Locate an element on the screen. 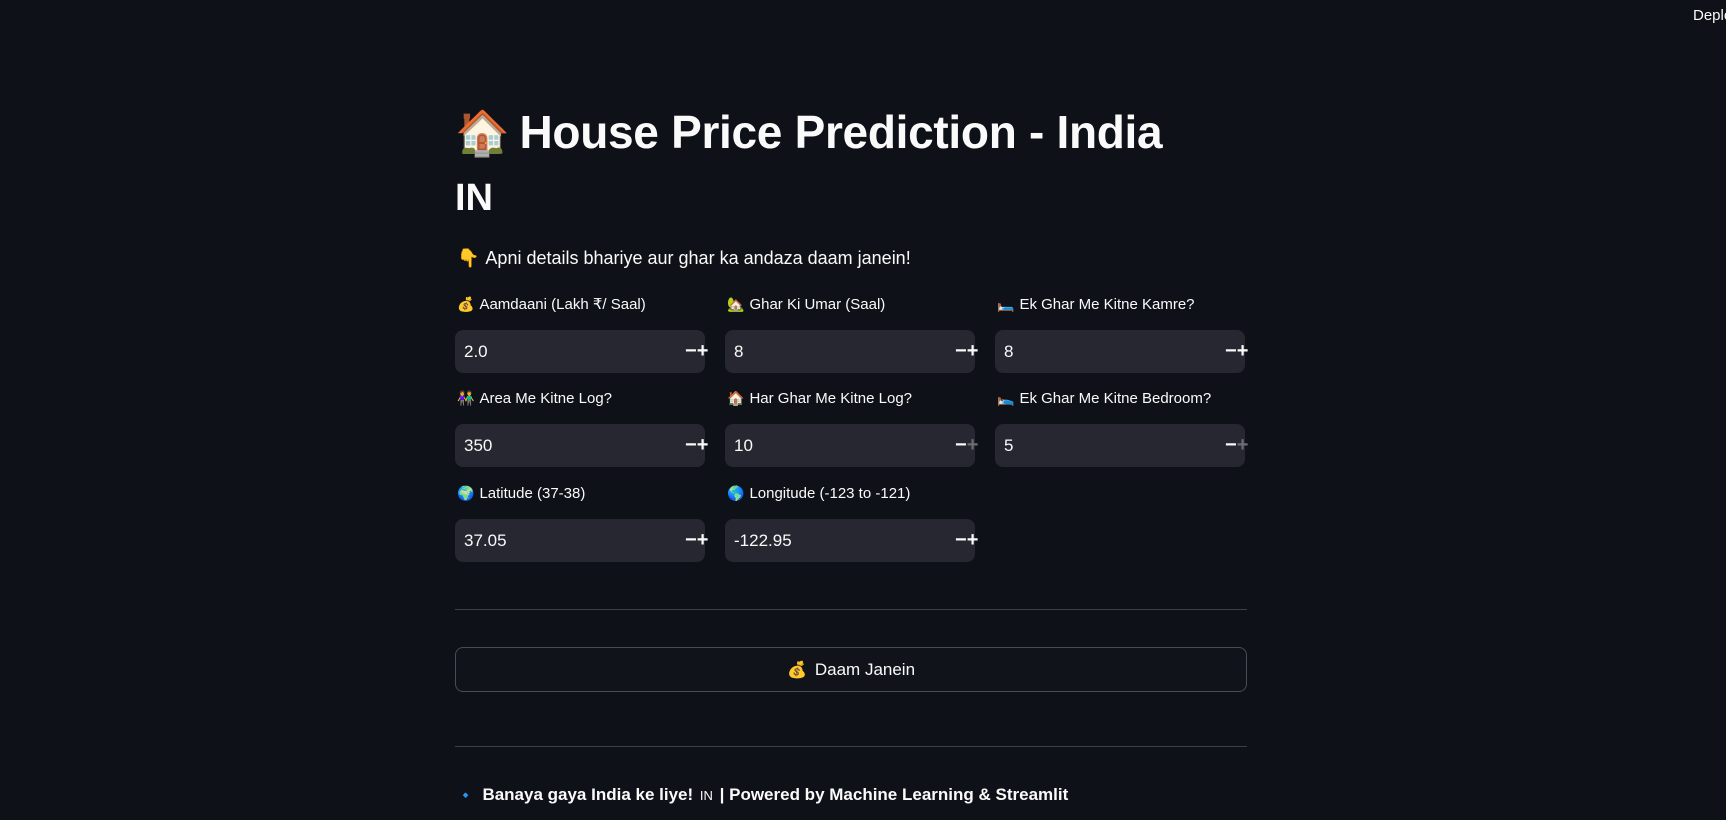 This screenshot has width=1726, height=820. income-field: 💰Aamdaani (Lakh ₹/ Saal) − + is located at coordinates (581, 333).